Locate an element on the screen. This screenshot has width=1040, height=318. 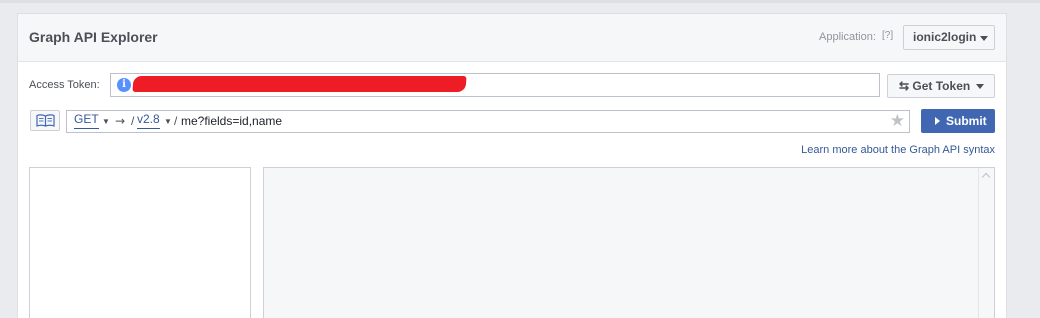
page-title: Graph API Explorer is located at coordinates (93, 37).